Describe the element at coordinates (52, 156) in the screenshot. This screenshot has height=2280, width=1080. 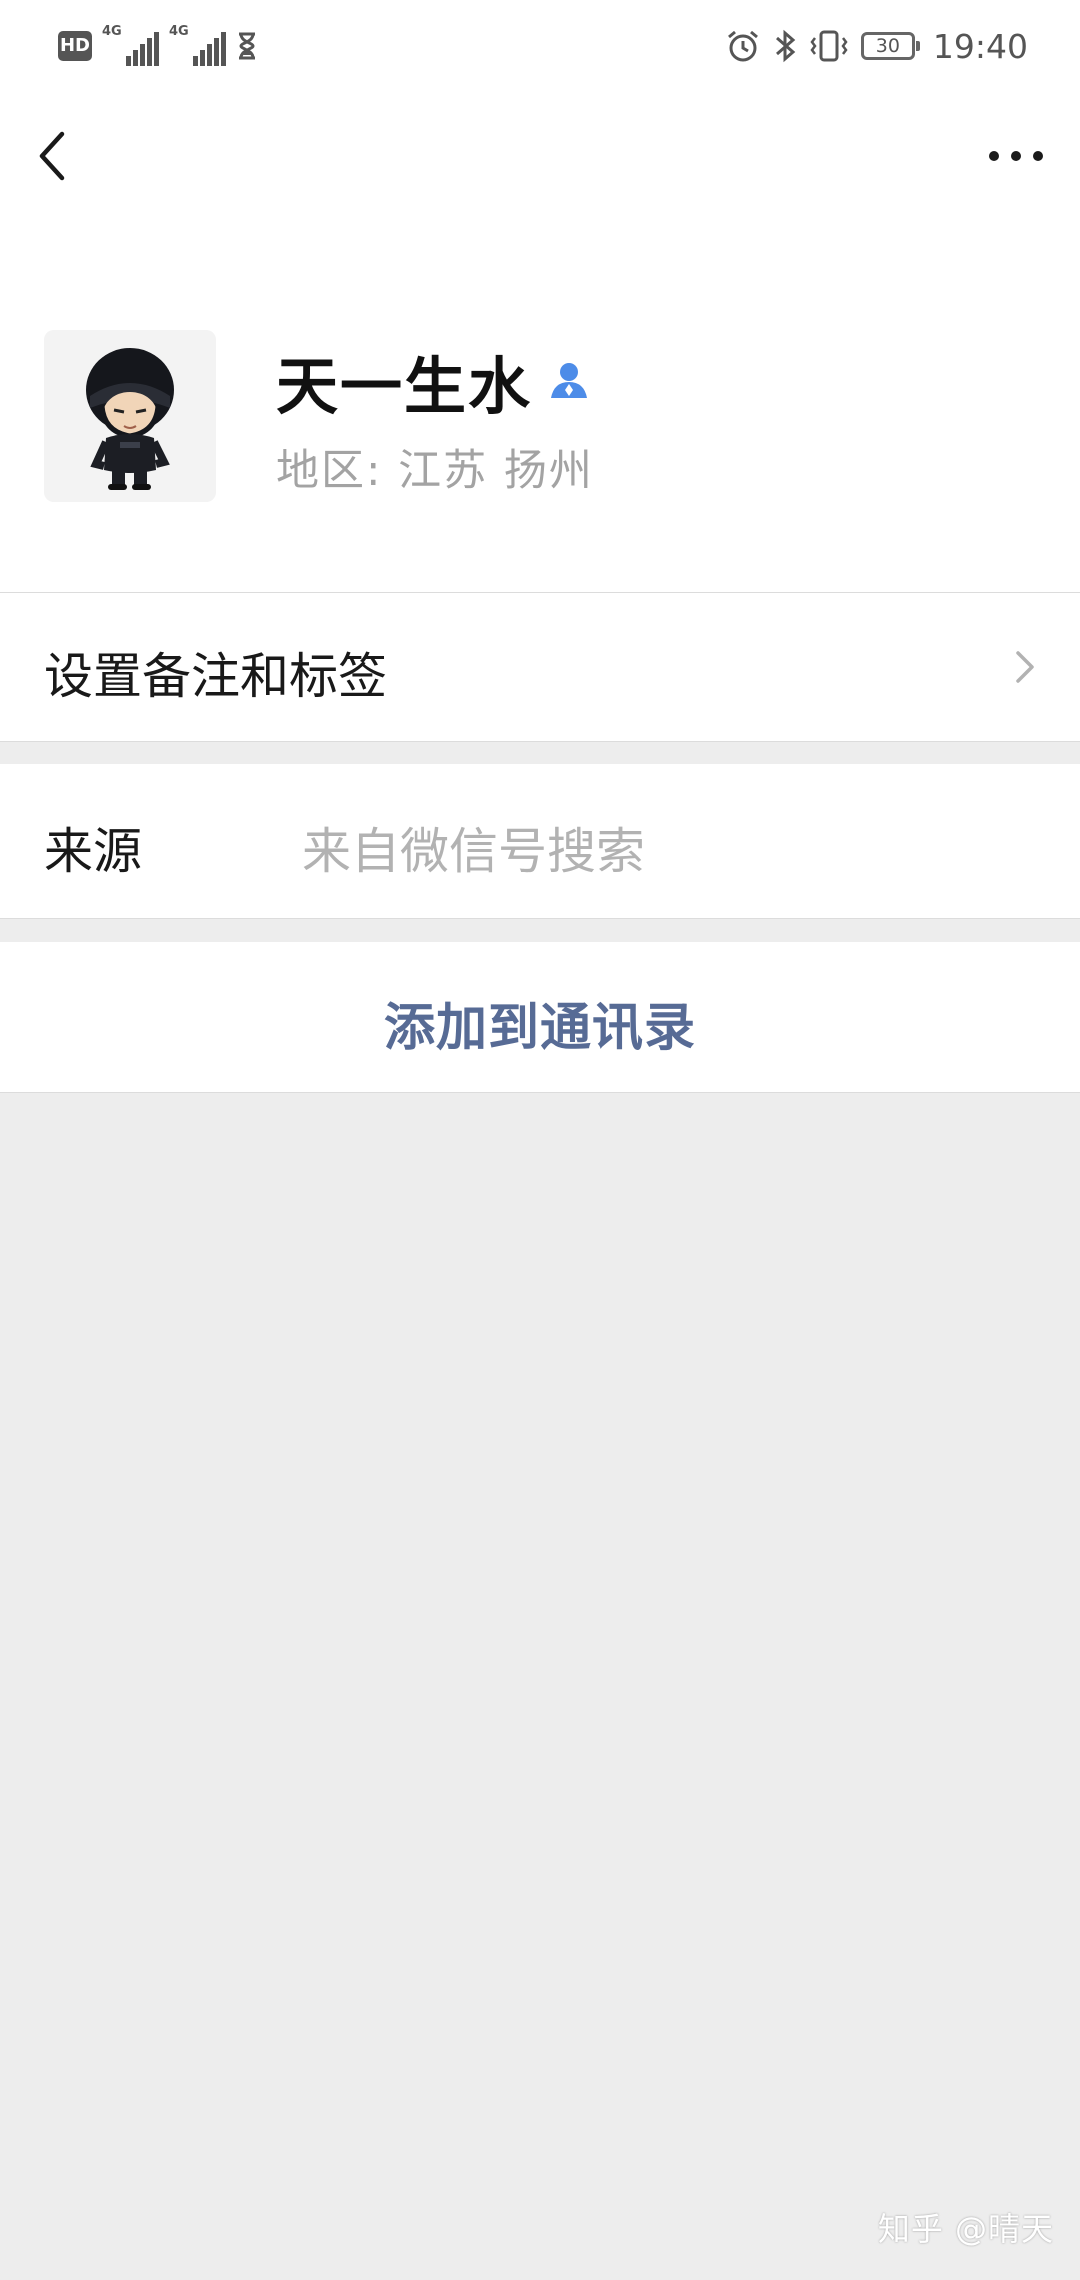
I see `chevron-left-icon` at that location.